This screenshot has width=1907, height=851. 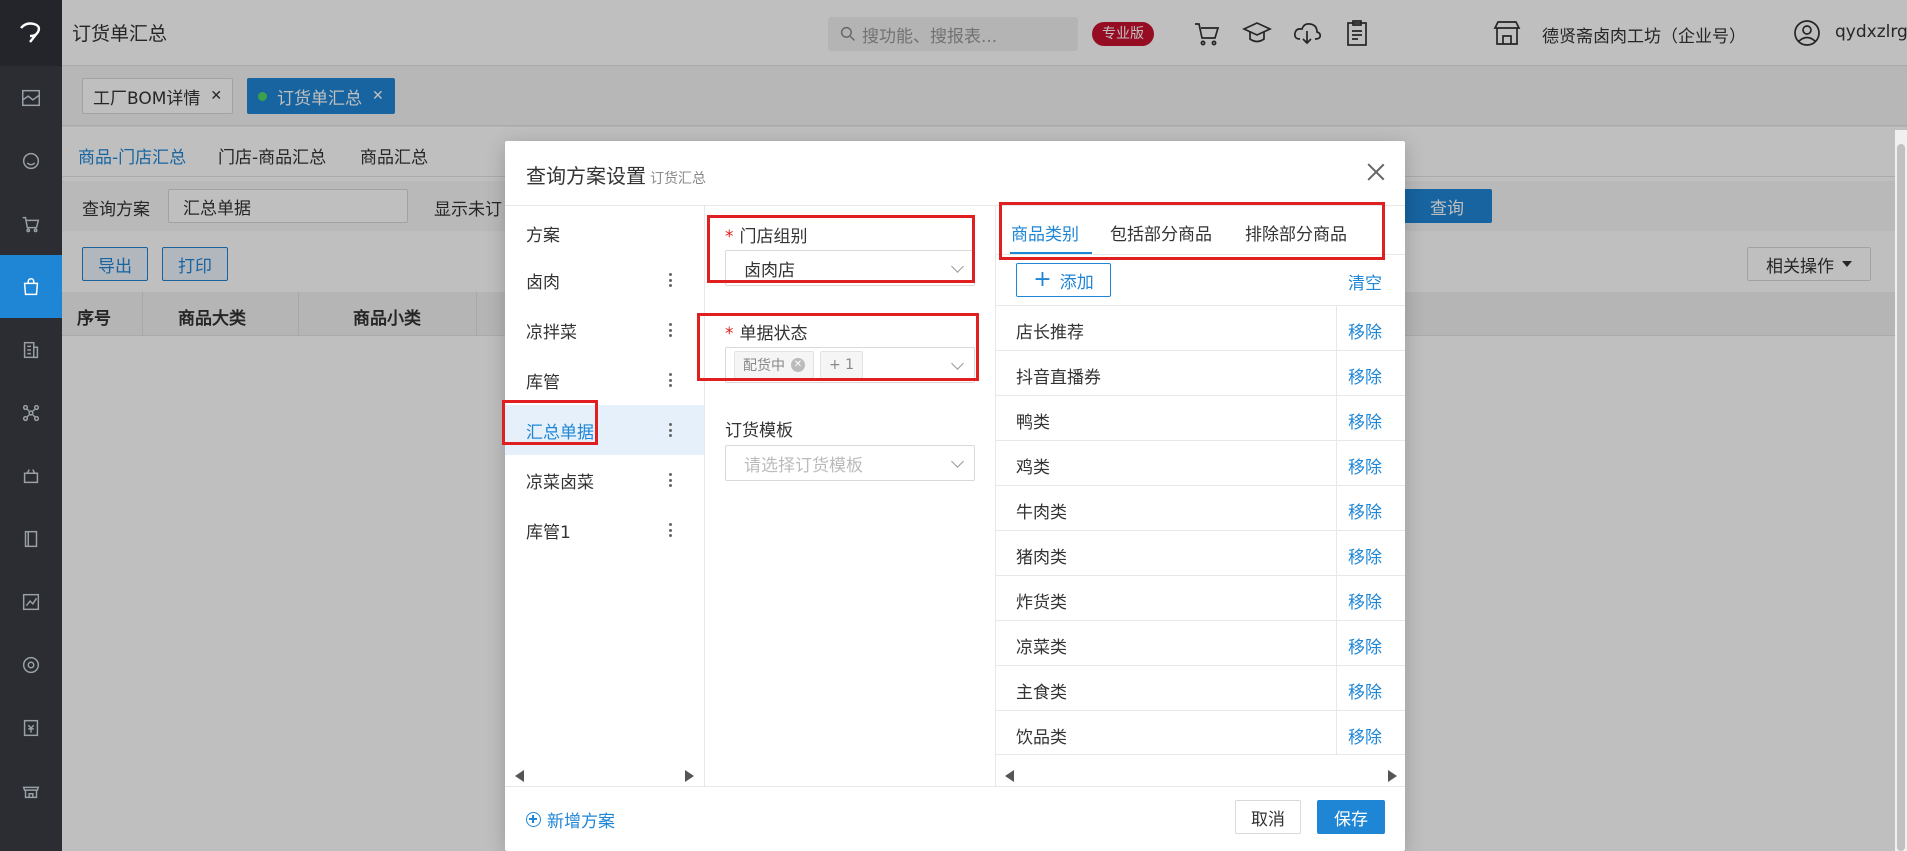 I want to click on page-scrollbar, so click(x=1901, y=490).